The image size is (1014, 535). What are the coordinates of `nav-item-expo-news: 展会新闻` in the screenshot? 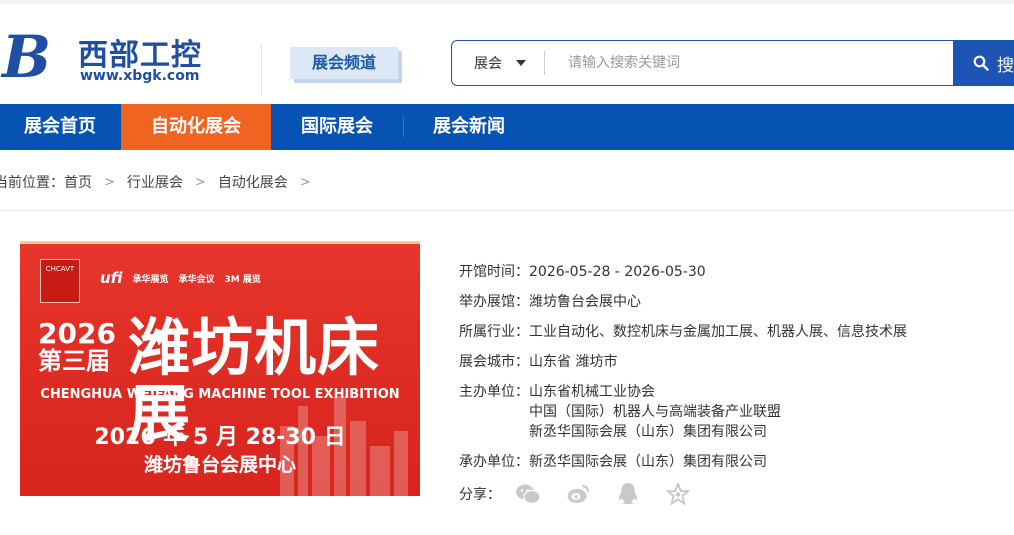 It's located at (469, 127).